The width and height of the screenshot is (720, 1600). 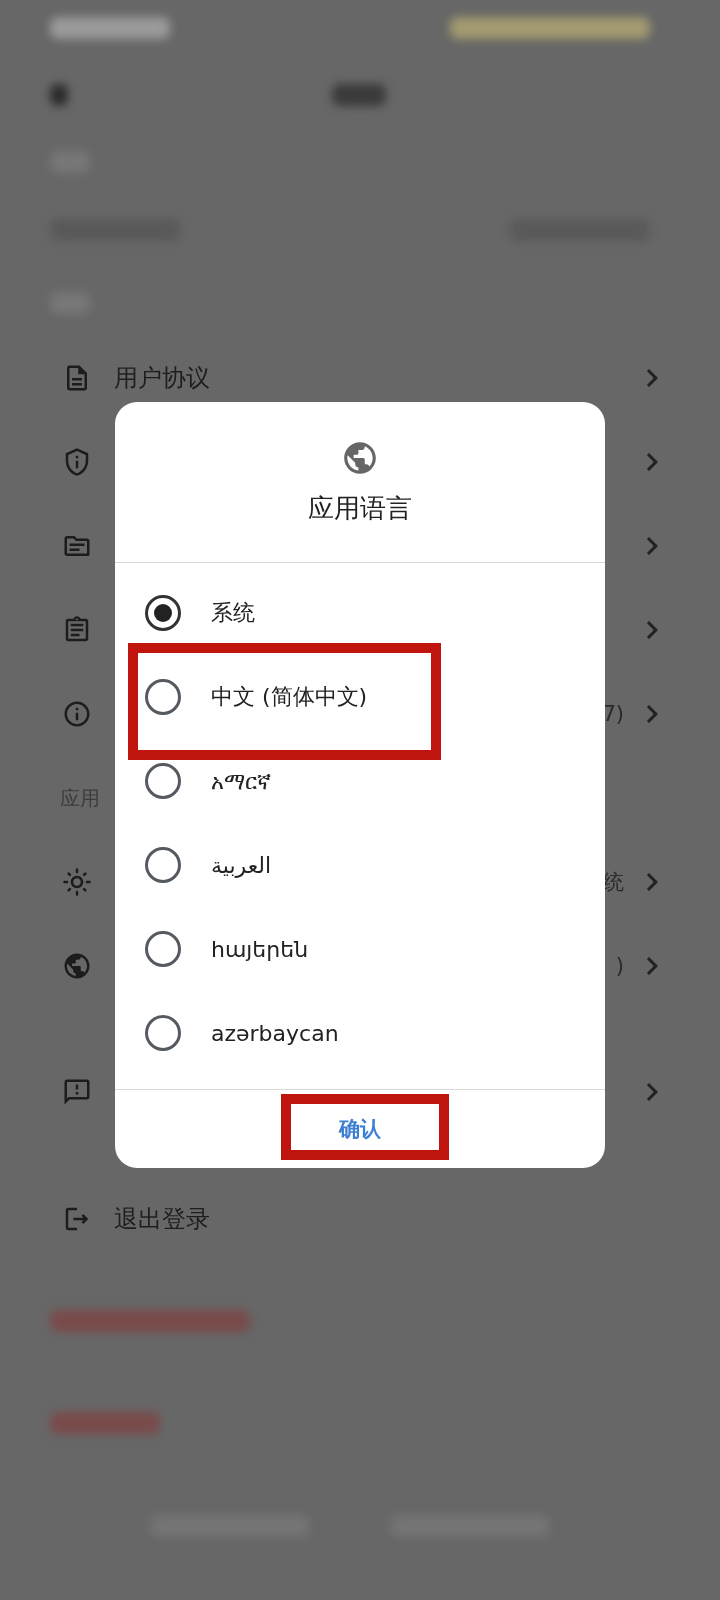 What do you see at coordinates (59, 95) in the screenshot?
I see `blurred-icon` at bounding box center [59, 95].